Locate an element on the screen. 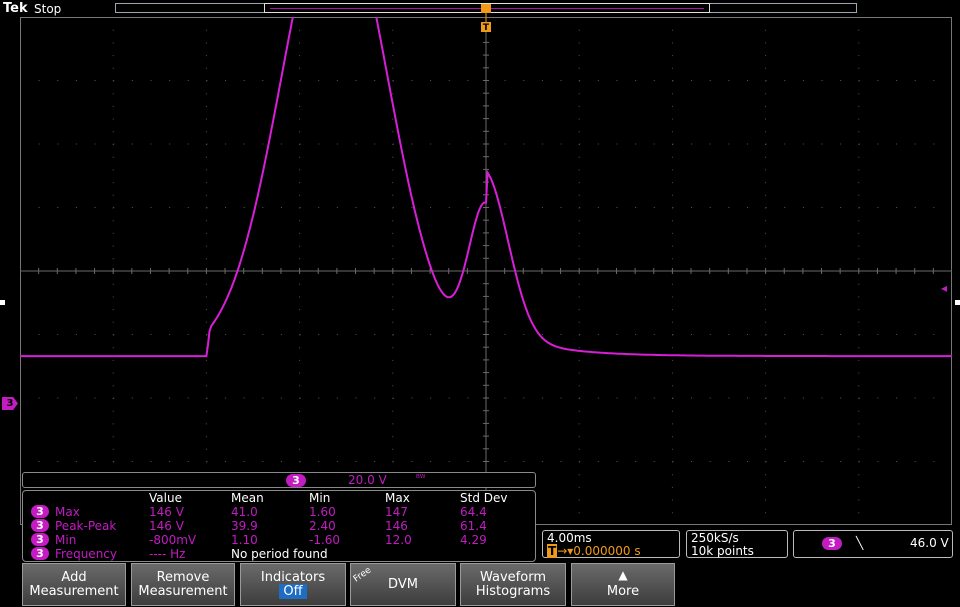 This screenshot has width=960, height=607. channel-3-ground-marker: 3 is located at coordinates (10, 403).